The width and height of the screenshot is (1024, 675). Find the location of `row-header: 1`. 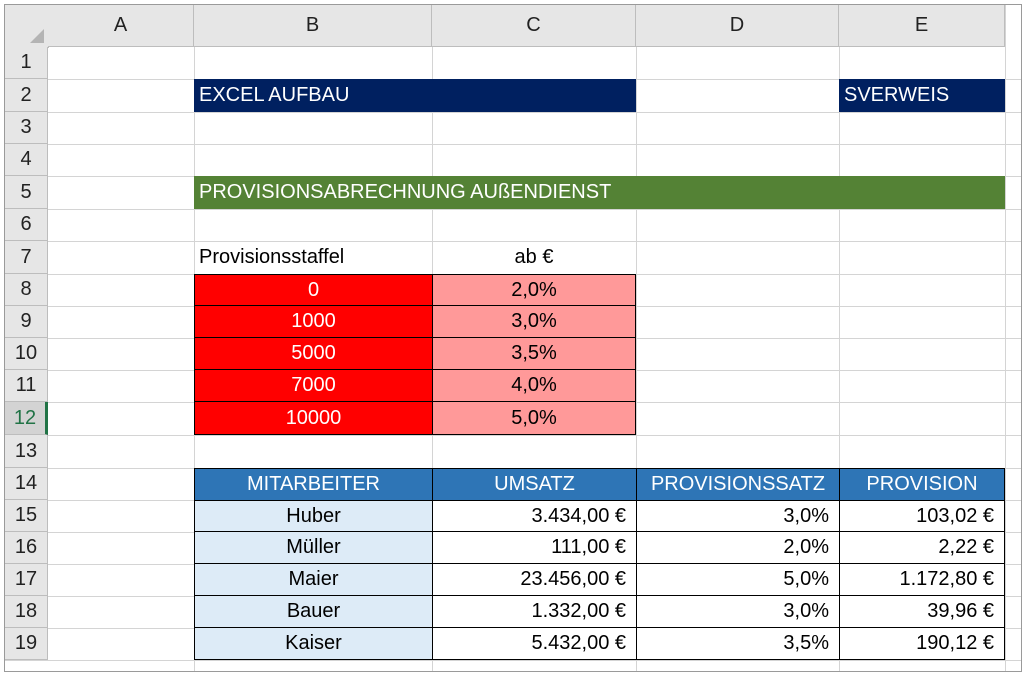

row-header: 1 is located at coordinates (26, 63).